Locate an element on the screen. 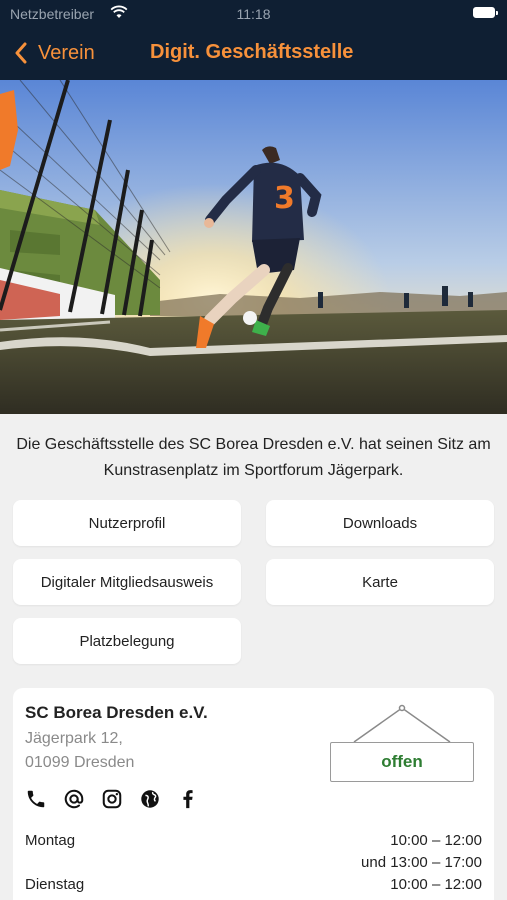 This screenshot has height=900, width=507. page-title: Digit. Geschäftsstelle is located at coordinates (252, 52).